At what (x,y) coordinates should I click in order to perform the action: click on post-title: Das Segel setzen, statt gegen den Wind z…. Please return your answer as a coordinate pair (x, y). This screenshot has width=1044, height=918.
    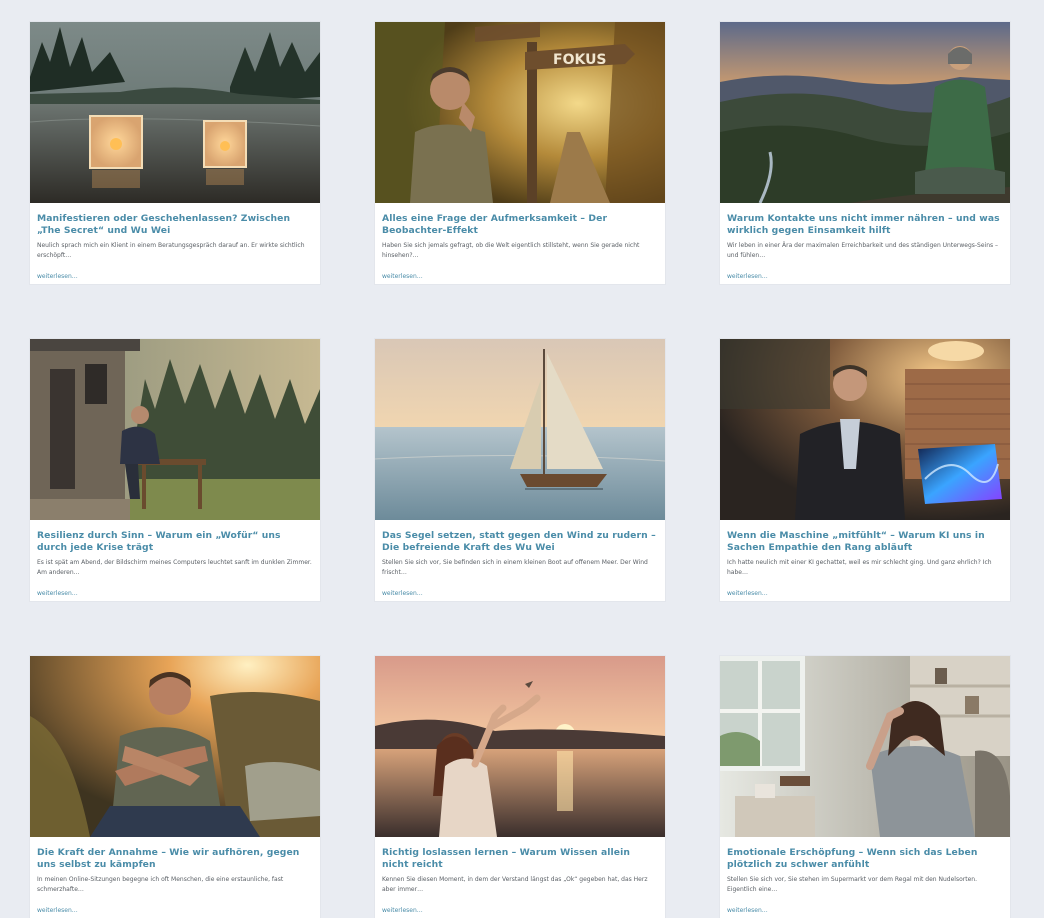
    Looking at the image, I should click on (520, 541).